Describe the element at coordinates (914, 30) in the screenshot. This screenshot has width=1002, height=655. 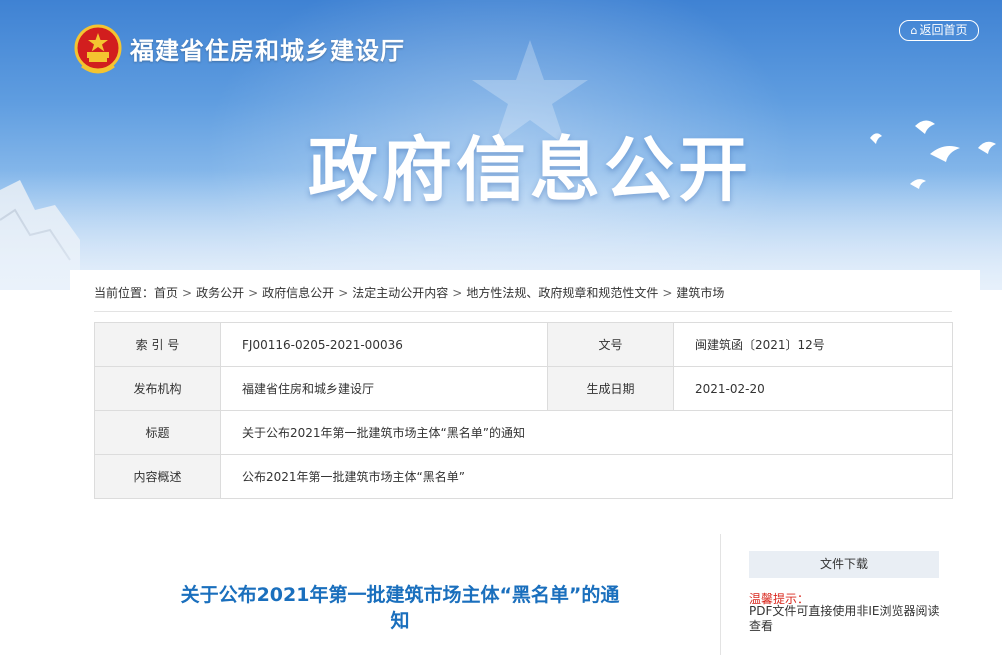
I see `home-icon: ⌂` at that location.